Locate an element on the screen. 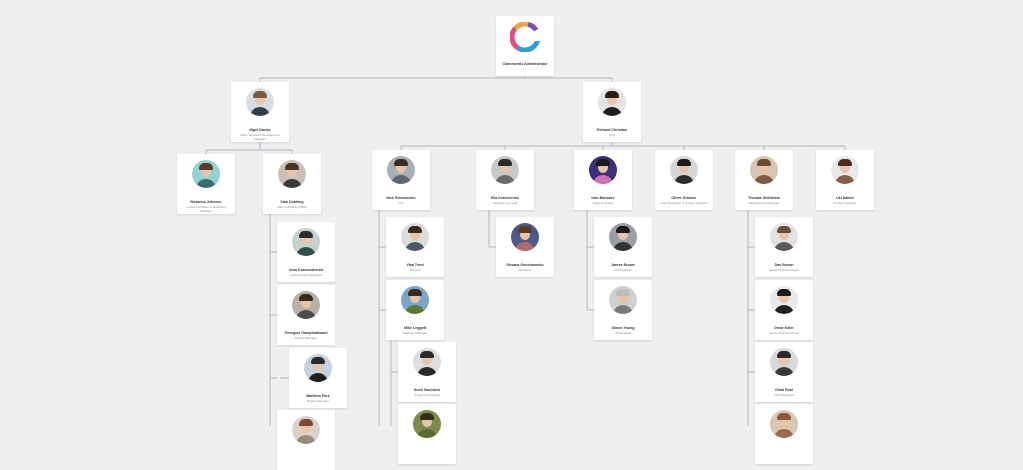 The image size is (1023, 470). org-card-root: Claromentis Administrator is located at coordinates (525, 46).